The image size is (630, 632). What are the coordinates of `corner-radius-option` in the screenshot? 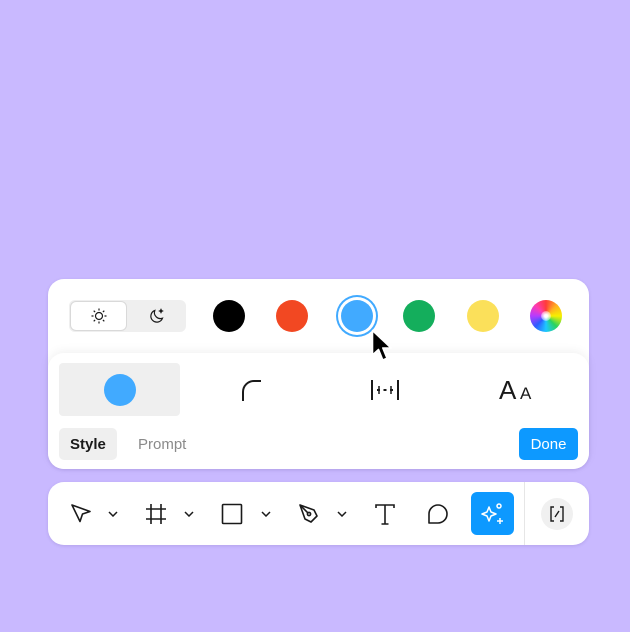 It's located at (251, 389).